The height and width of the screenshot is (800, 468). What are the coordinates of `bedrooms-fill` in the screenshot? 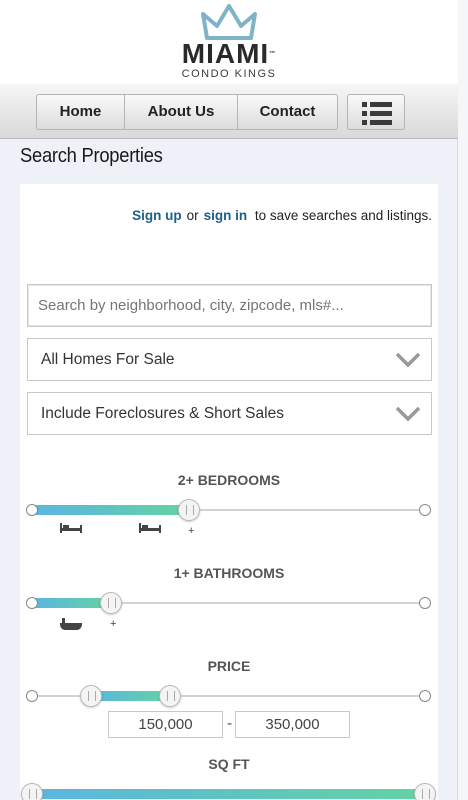 It's located at (111, 510).